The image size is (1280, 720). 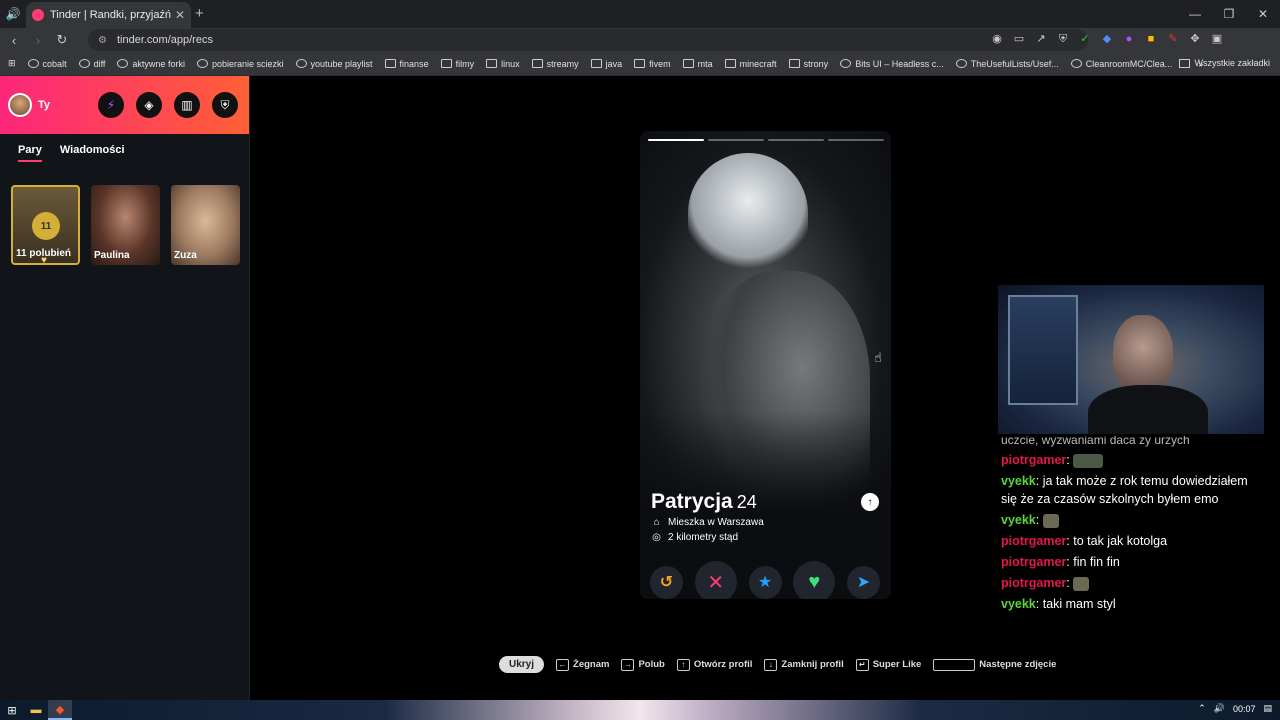 I want to click on speaker-icon: 🔊, so click(x=13, y=14).